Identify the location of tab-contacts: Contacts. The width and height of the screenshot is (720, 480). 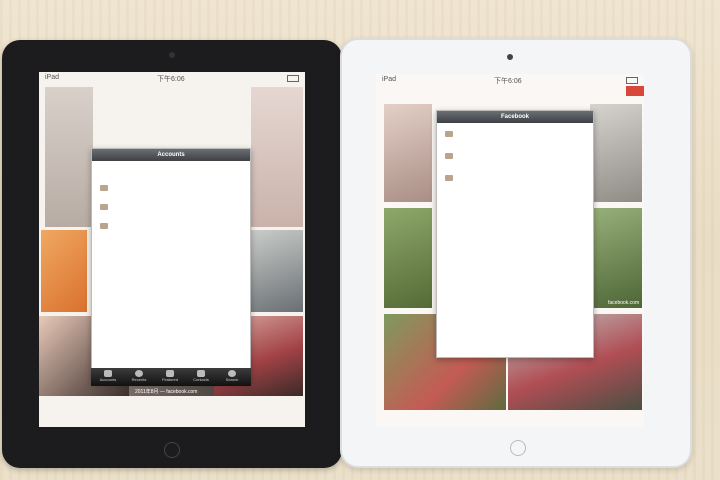
(201, 377).